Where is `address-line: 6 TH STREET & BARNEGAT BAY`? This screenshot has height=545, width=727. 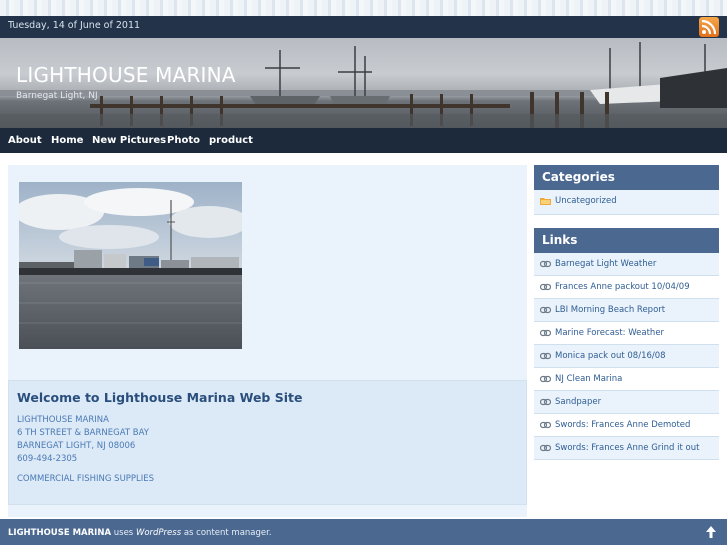
address-line: 6 TH STREET & BARNEGAT BAY is located at coordinates (83, 433).